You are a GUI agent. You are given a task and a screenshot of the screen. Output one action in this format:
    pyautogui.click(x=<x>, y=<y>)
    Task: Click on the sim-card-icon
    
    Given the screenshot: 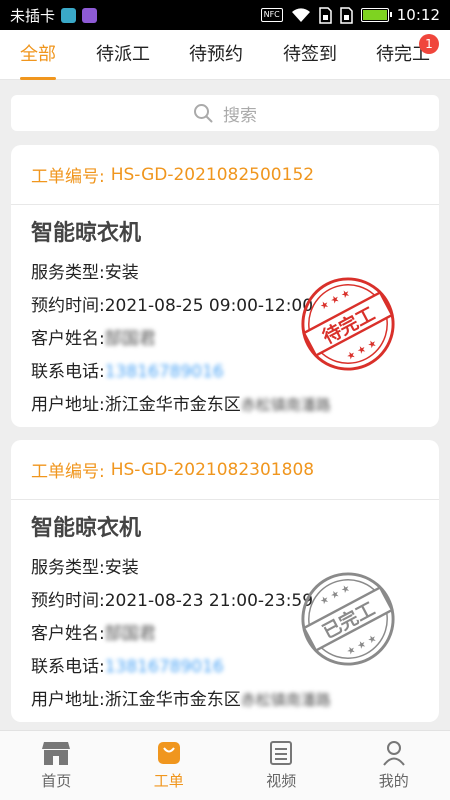 What is the action you would take?
    pyautogui.click(x=325, y=15)
    